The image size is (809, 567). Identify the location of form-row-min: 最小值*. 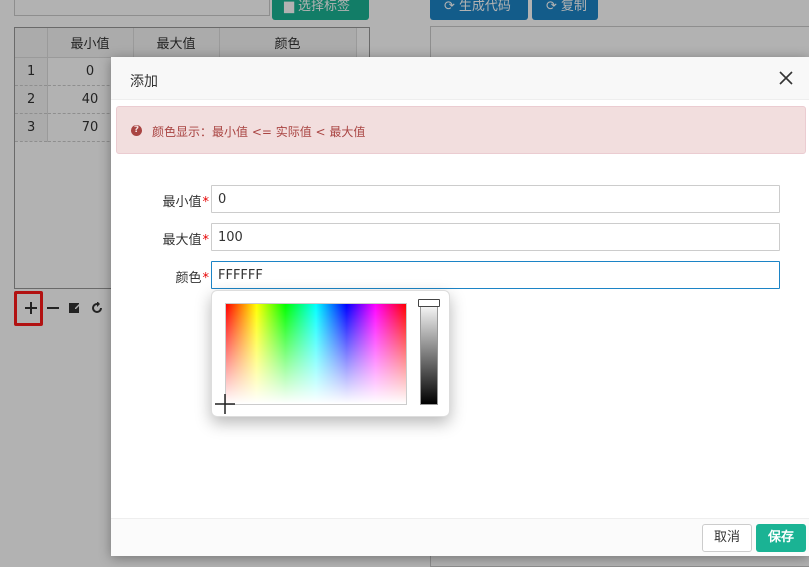
(460, 199).